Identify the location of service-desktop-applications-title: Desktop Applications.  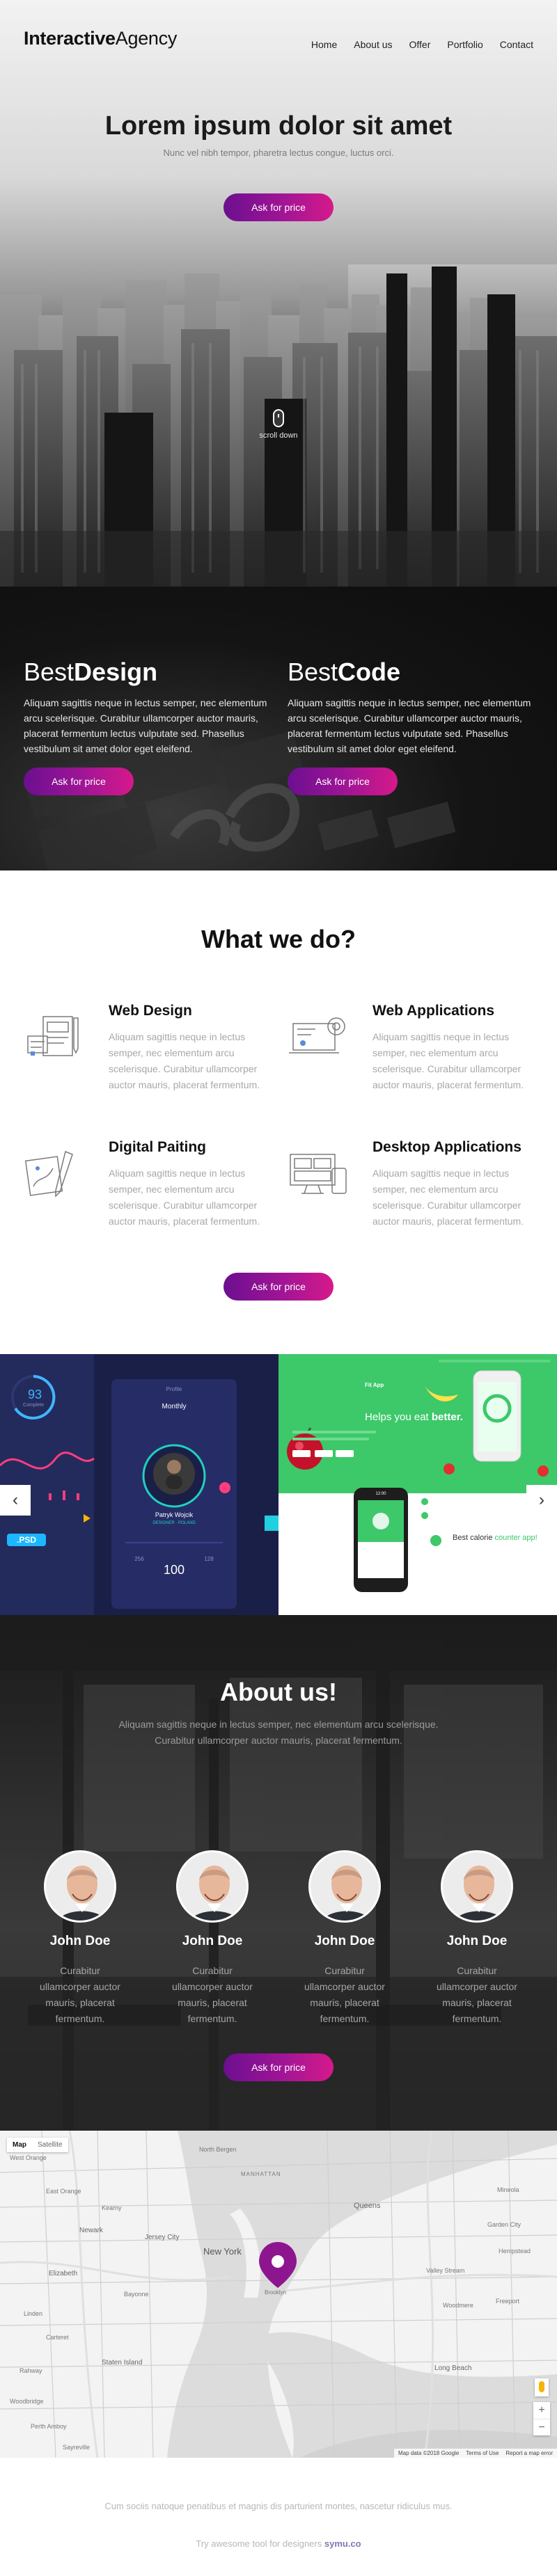
(447, 1147).